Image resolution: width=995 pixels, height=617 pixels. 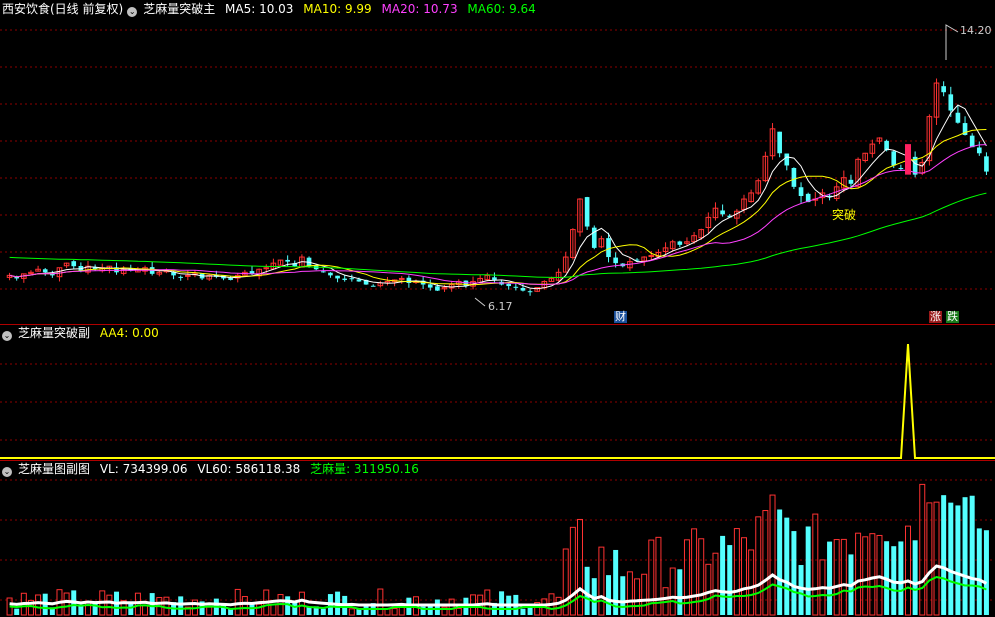 What do you see at coordinates (976, 30) in the screenshot?
I see `high-price-label: 14.20` at bounding box center [976, 30].